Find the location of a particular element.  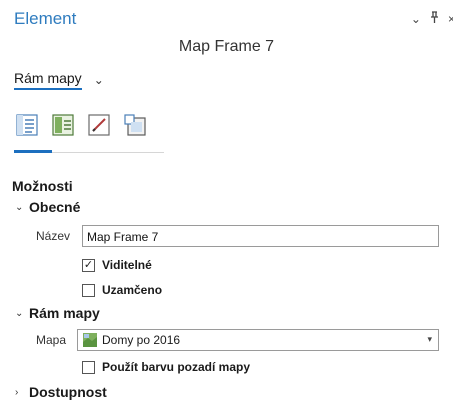

locked-checkbox is located at coordinates (88, 290).